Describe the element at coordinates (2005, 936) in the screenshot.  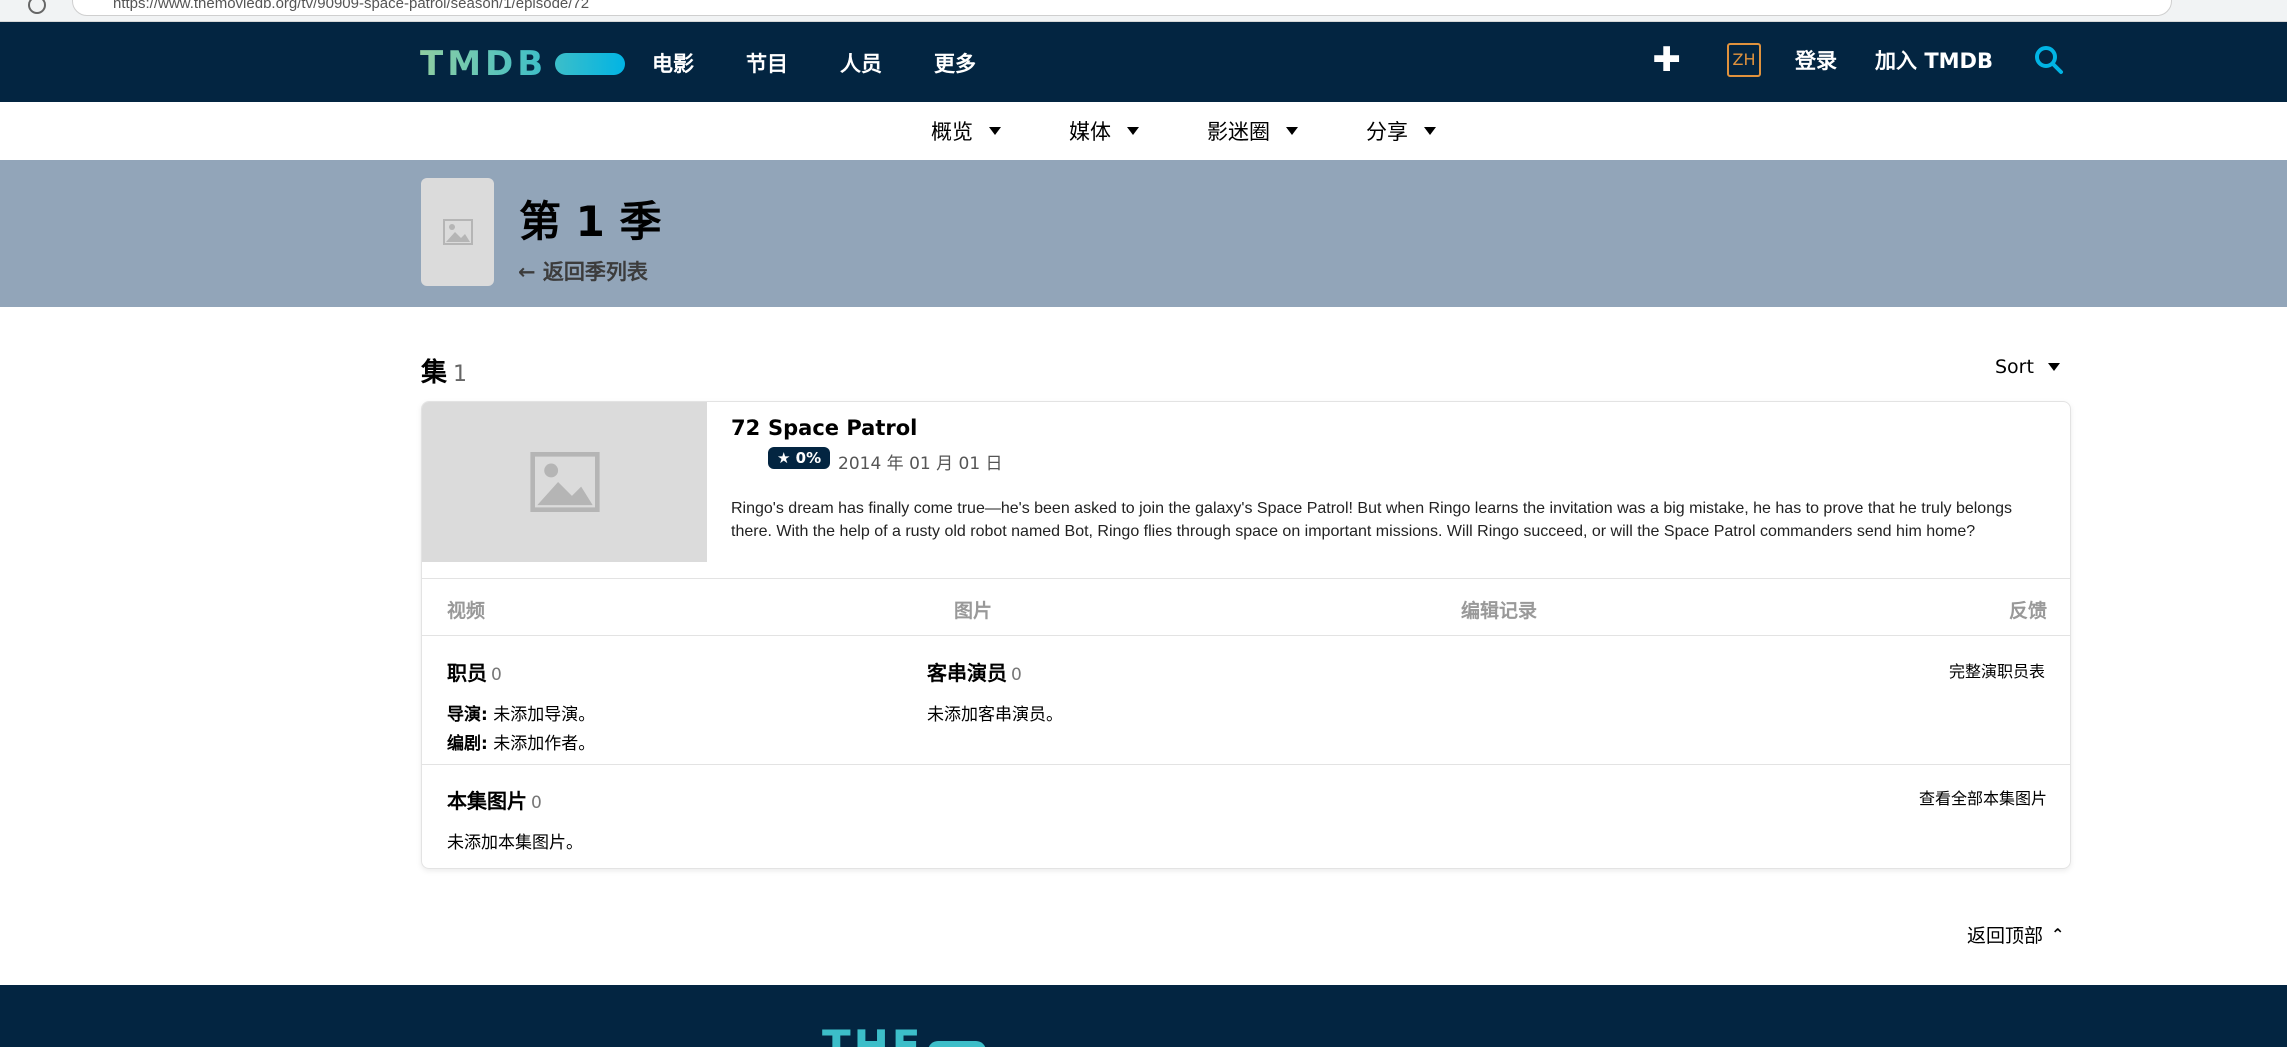
I see `back-to-top-label: 返回顶部` at that location.